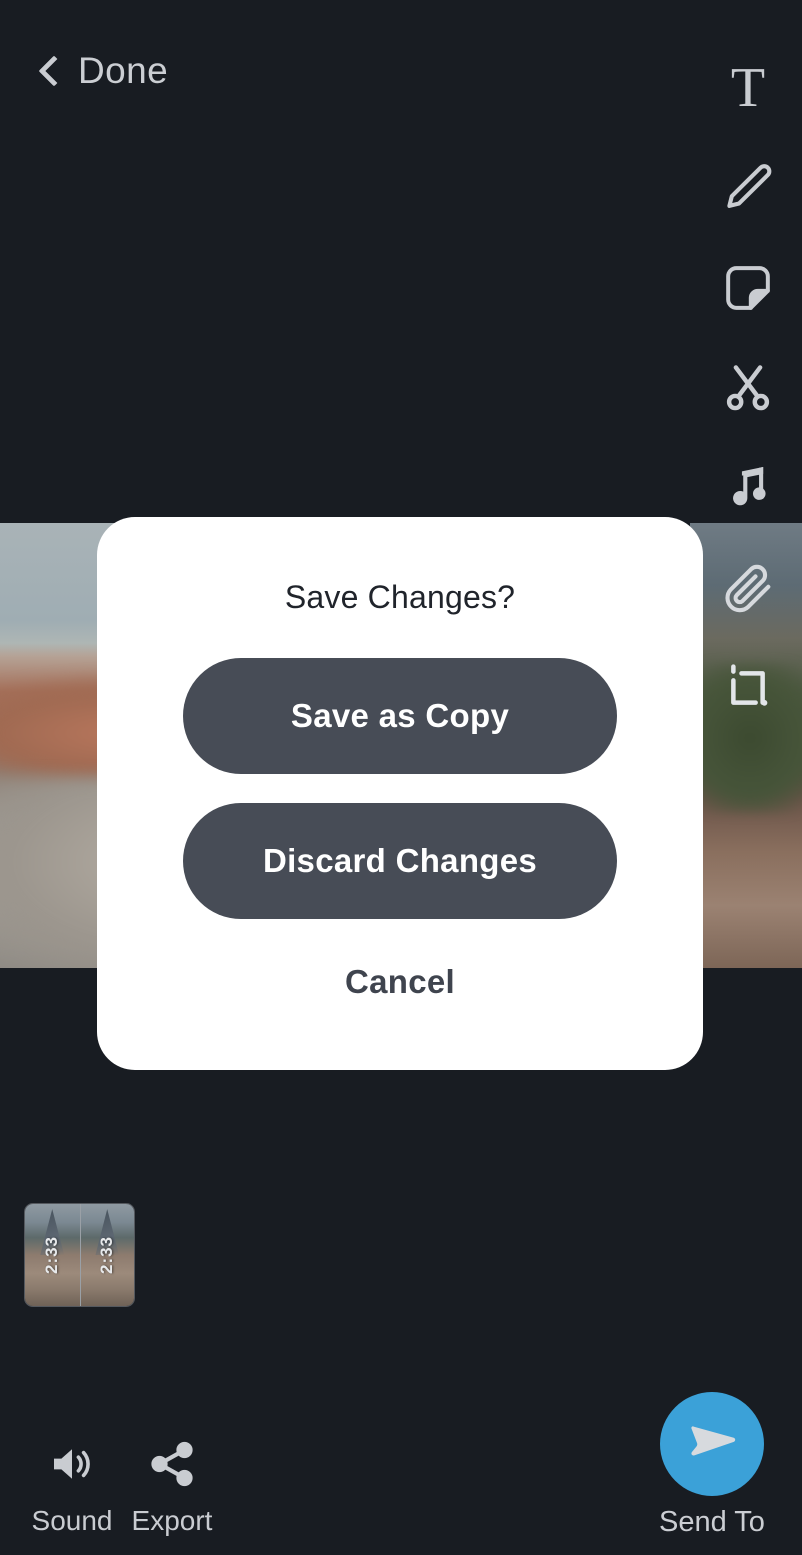  What do you see at coordinates (172, 1464) in the screenshot?
I see `share-icon` at bounding box center [172, 1464].